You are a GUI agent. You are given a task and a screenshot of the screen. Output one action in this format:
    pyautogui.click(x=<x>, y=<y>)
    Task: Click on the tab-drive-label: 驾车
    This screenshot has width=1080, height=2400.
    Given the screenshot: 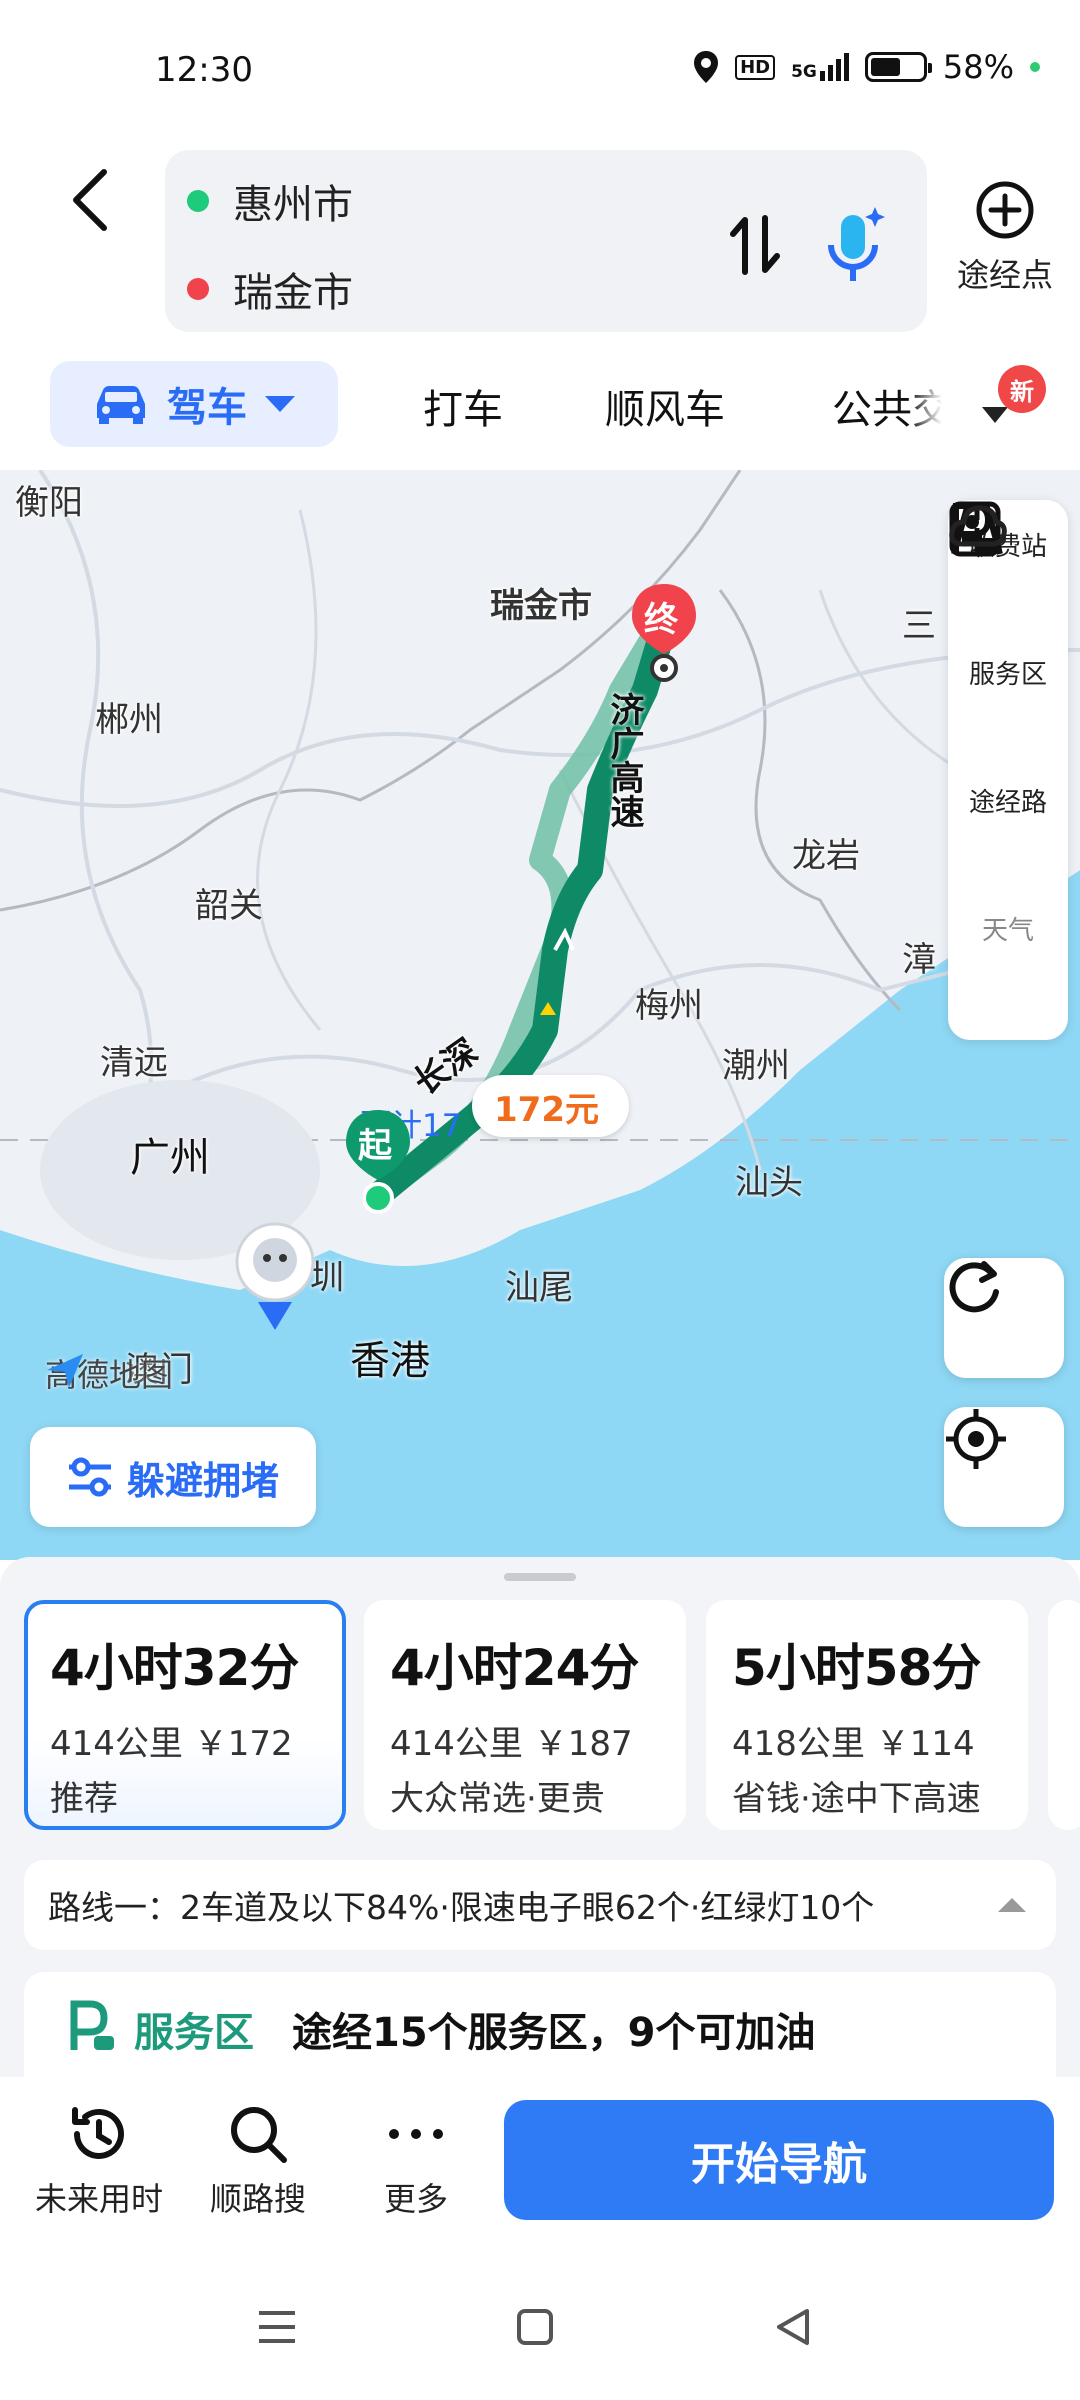 What is the action you would take?
    pyautogui.click(x=207, y=408)
    